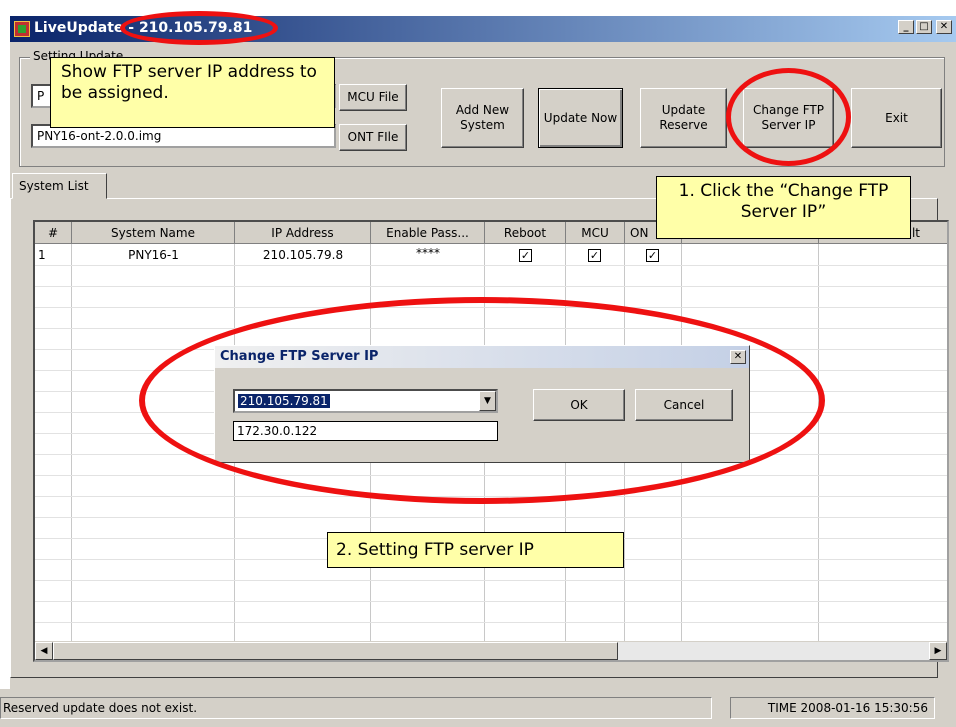 The width and height of the screenshot is (956, 727). What do you see at coordinates (373, 97) in the screenshot?
I see `mcu-file-button: MCU File` at bounding box center [373, 97].